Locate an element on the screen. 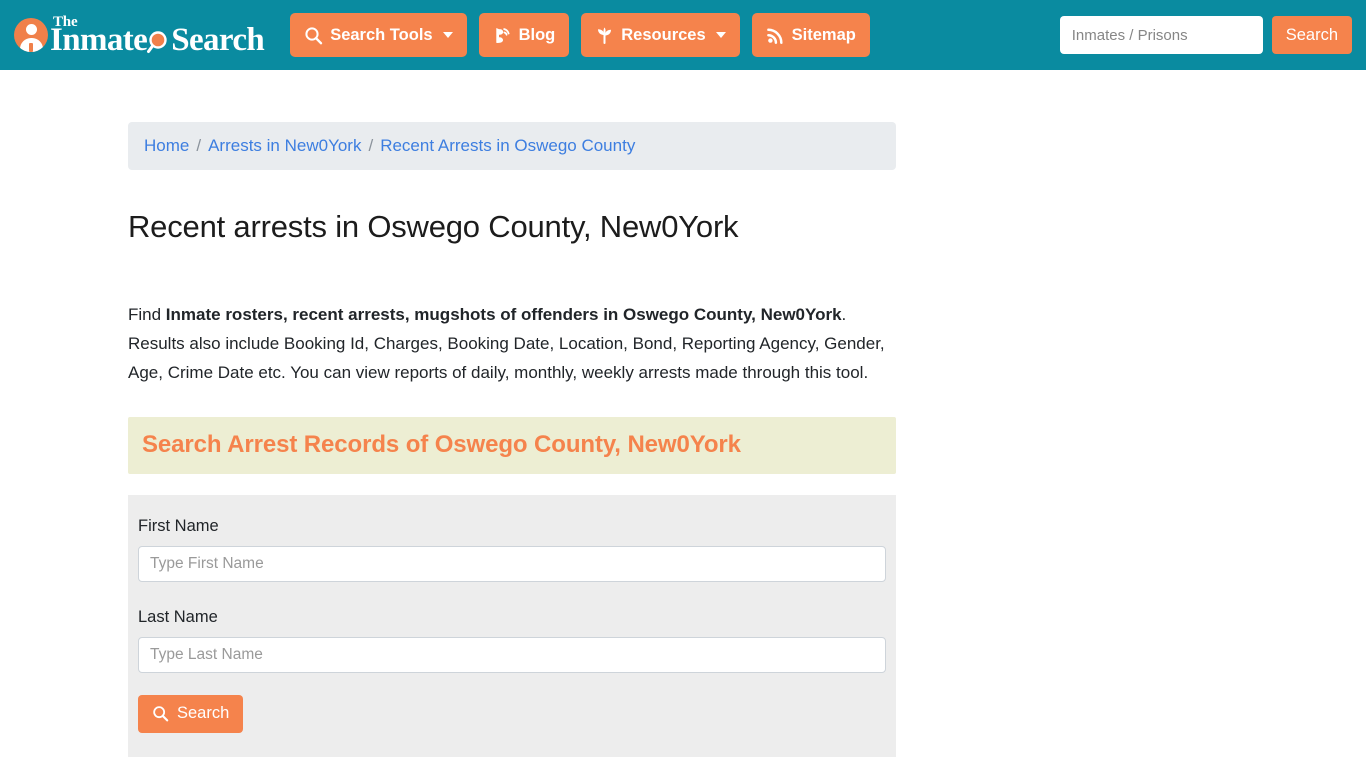 The width and height of the screenshot is (1366, 768). primary-nav: Search Tools Blog Resources Sitemap is located at coordinates (580, 35).